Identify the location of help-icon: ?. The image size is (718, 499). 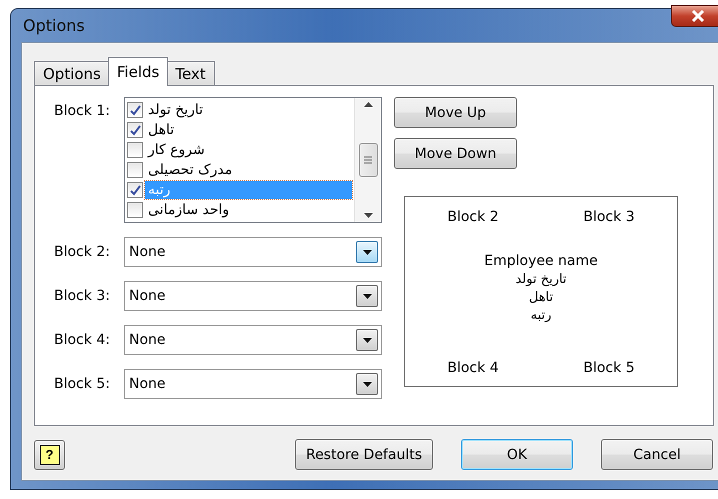
(50, 454).